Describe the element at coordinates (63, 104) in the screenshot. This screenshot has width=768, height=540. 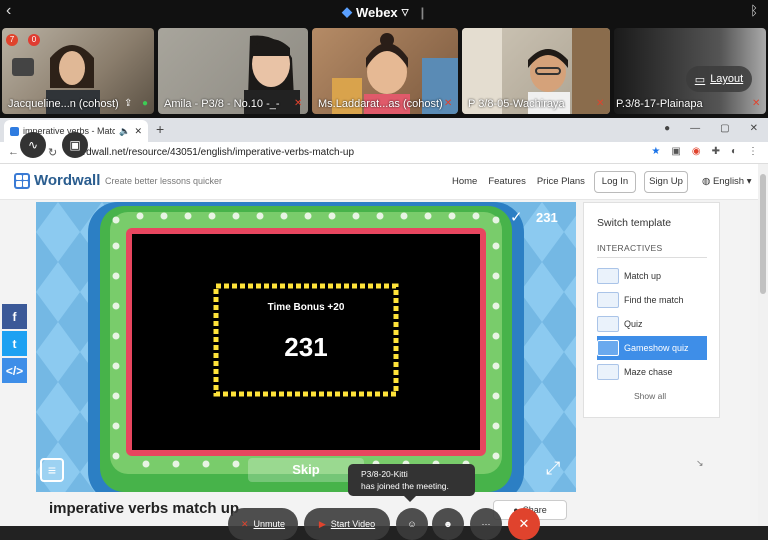
I see `participant-name: Jacqueline...n (cohost)` at that location.